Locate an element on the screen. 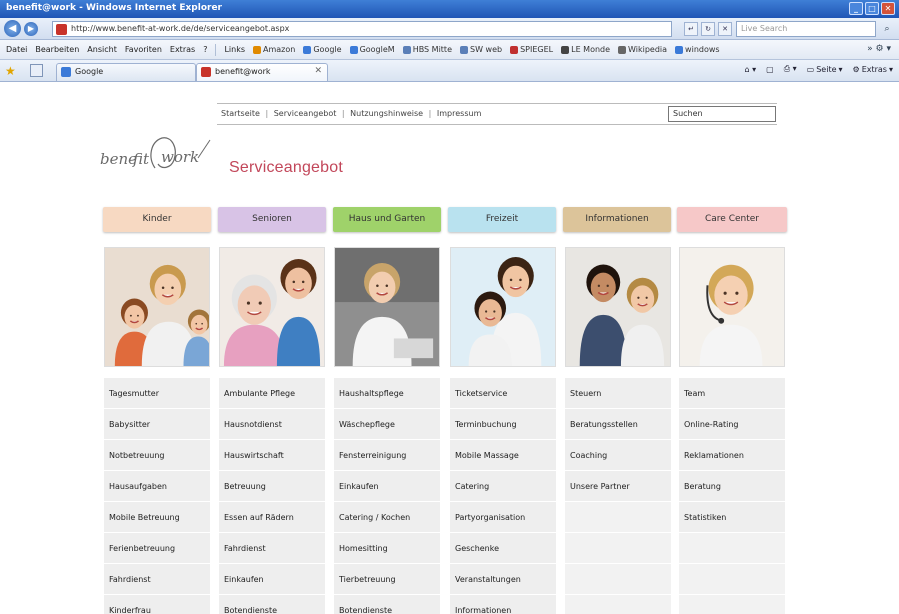 This screenshot has width=899, height=614. children-photo-image is located at coordinates (157, 307).